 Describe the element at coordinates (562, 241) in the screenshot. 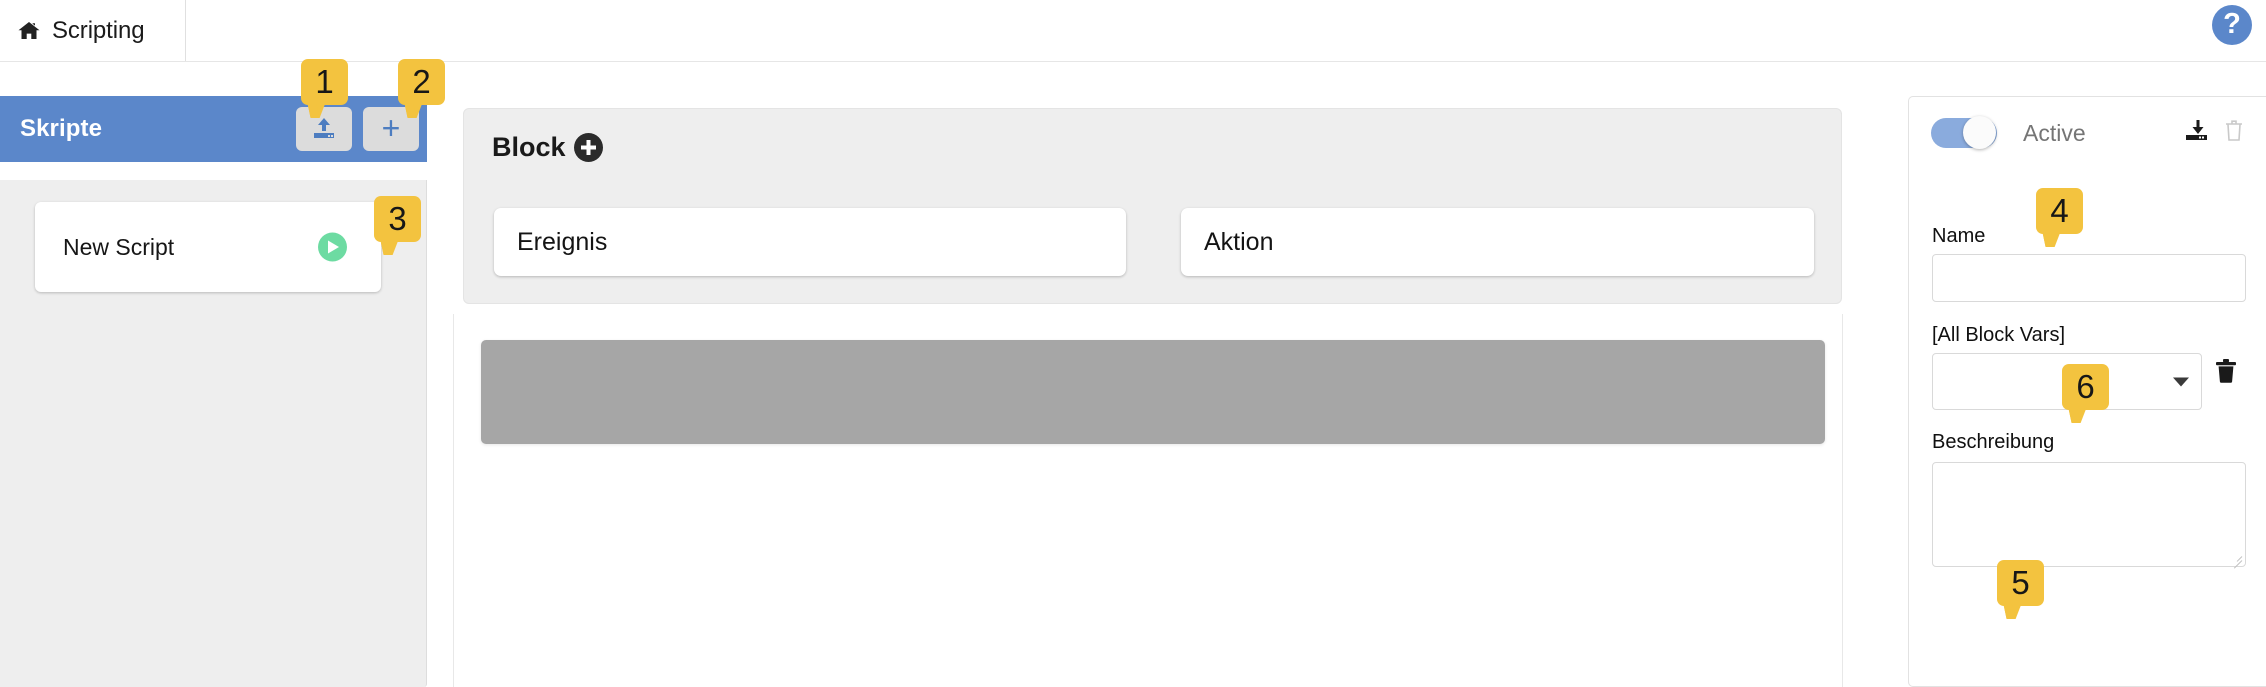

I see `event-slot-label: Ereignis` at that location.